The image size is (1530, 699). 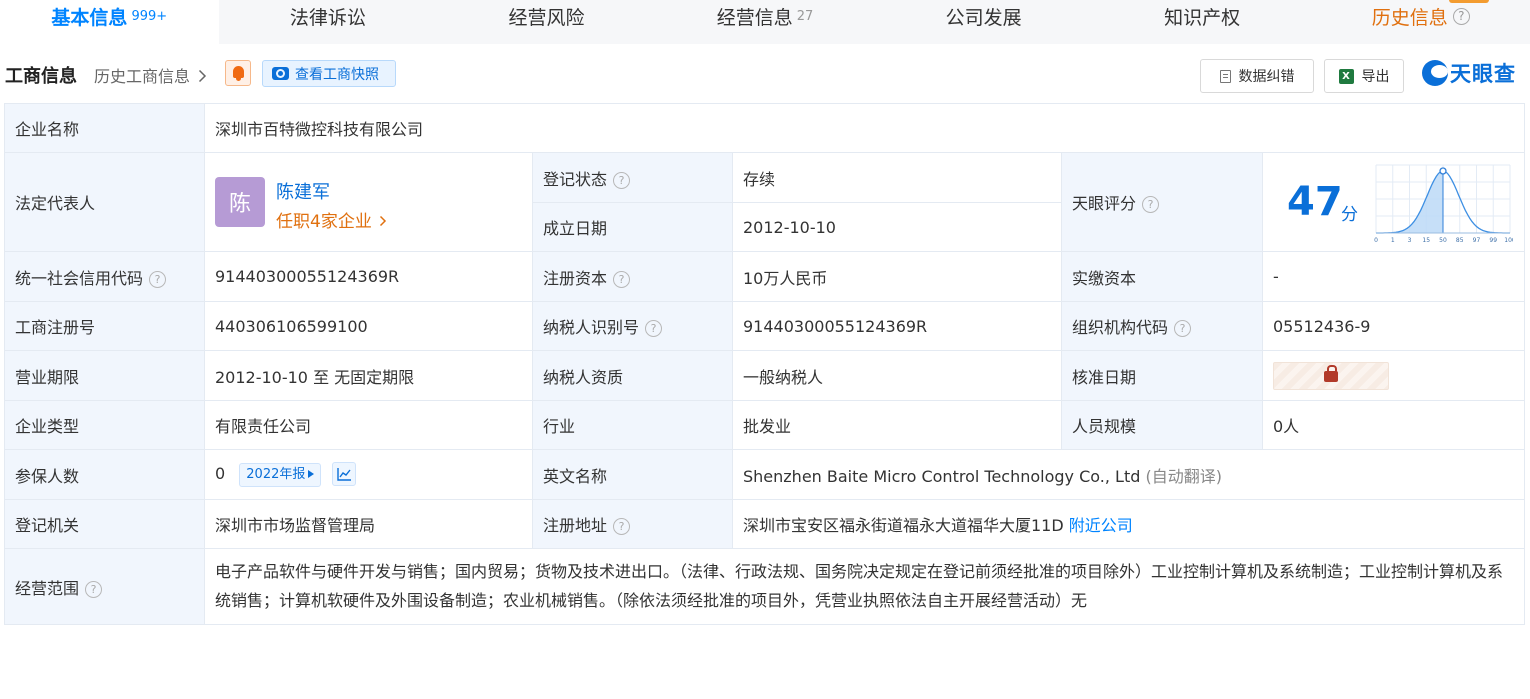 What do you see at coordinates (575, 278) in the screenshot?
I see `capital-label: 注册资本` at bounding box center [575, 278].